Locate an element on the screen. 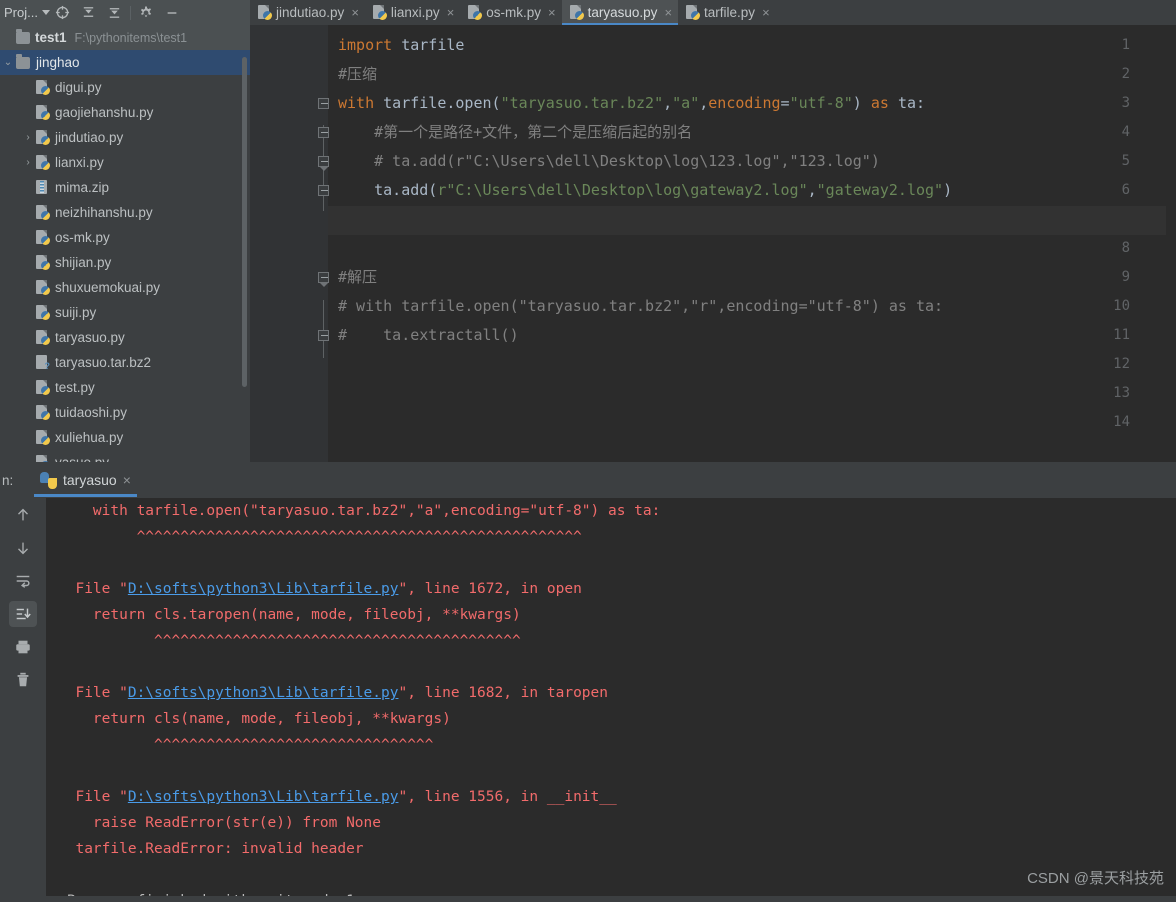 The width and height of the screenshot is (1176, 902). collapse-all-icon is located at coordinates (89, 12).